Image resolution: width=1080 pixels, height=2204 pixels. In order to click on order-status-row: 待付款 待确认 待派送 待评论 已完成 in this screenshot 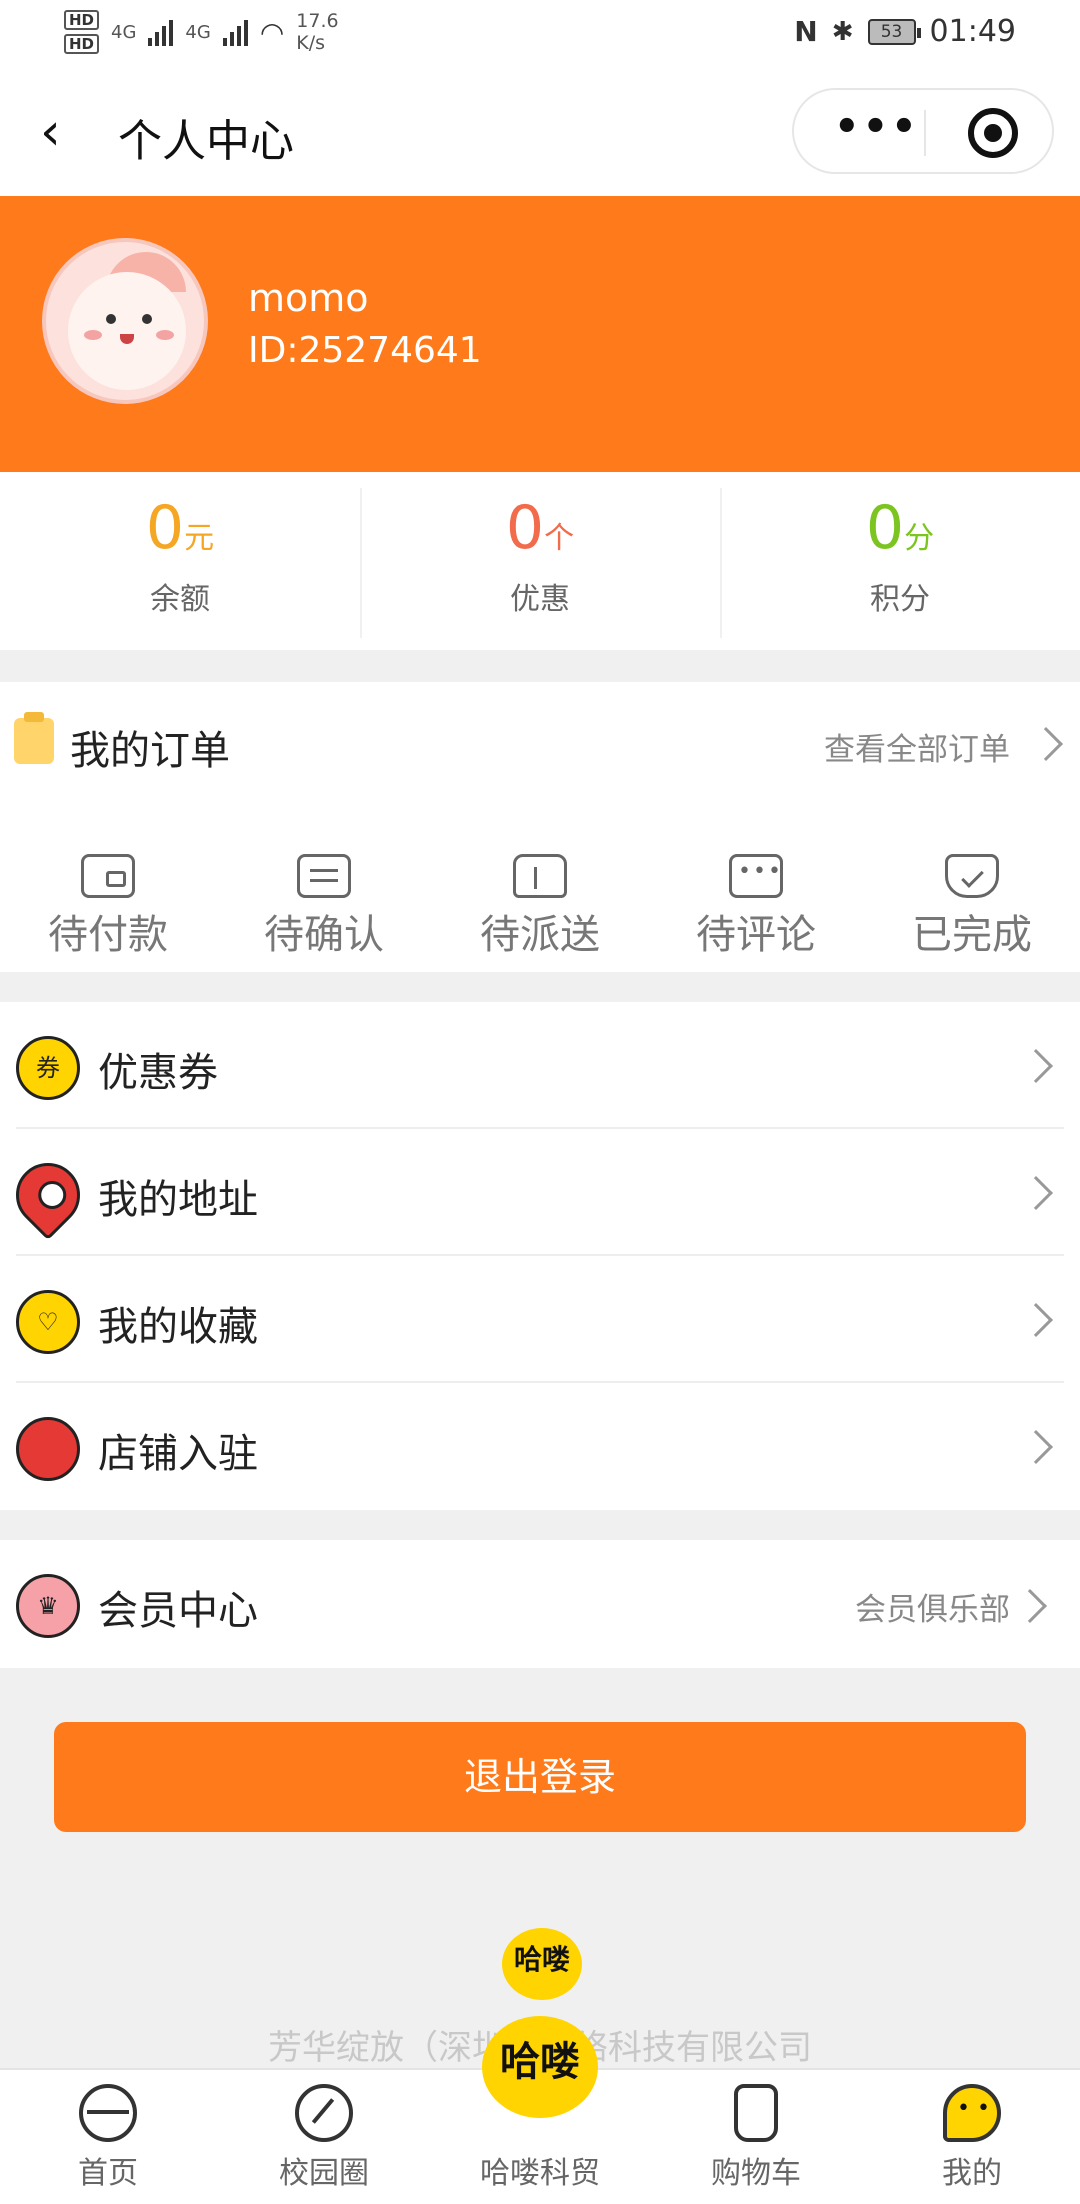, I will do `click(540, 905)`.